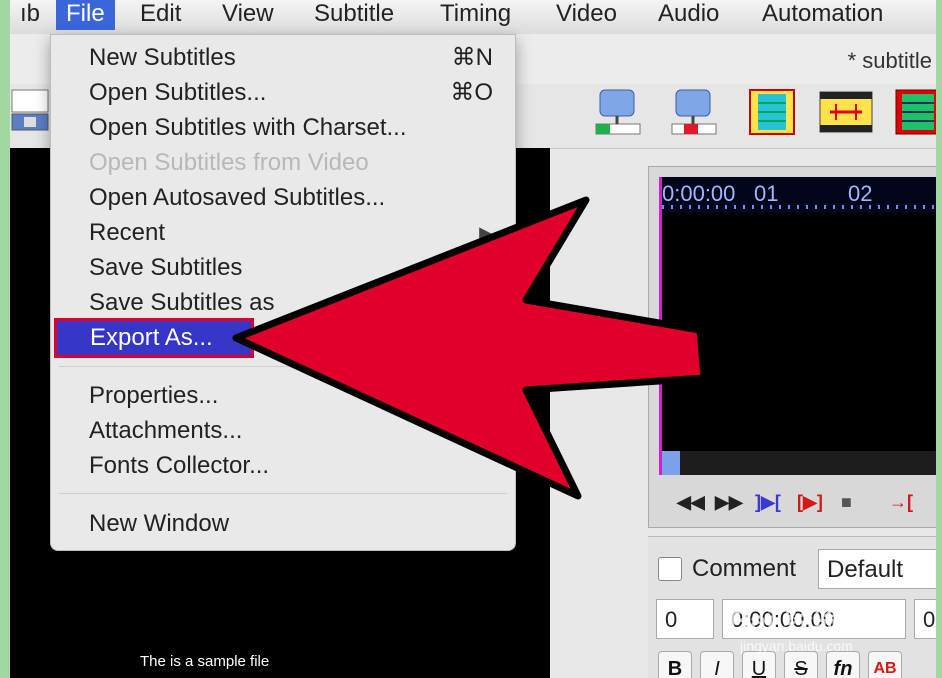 This screenshot has height=678, width=942. What do you see at coordinates (160, 15) in the screenshot?
I see `menu-edit: Edit` at bounding box center [160, 15].